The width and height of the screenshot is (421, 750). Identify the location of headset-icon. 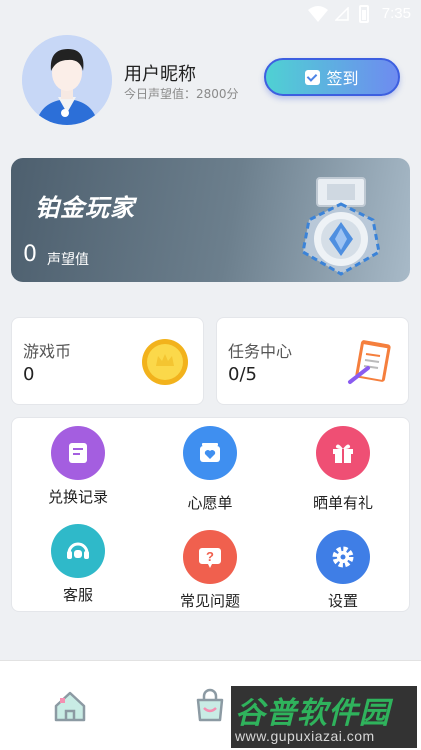
(78, 551).